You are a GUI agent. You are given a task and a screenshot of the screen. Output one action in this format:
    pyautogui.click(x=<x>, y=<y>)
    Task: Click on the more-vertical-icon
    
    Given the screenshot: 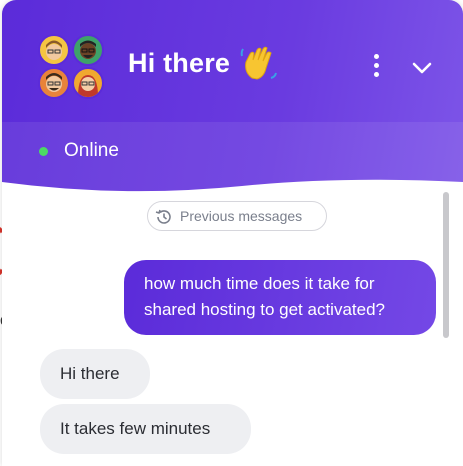 What is the action you would take?
    pyautogui.click(x=376, y=56)
    